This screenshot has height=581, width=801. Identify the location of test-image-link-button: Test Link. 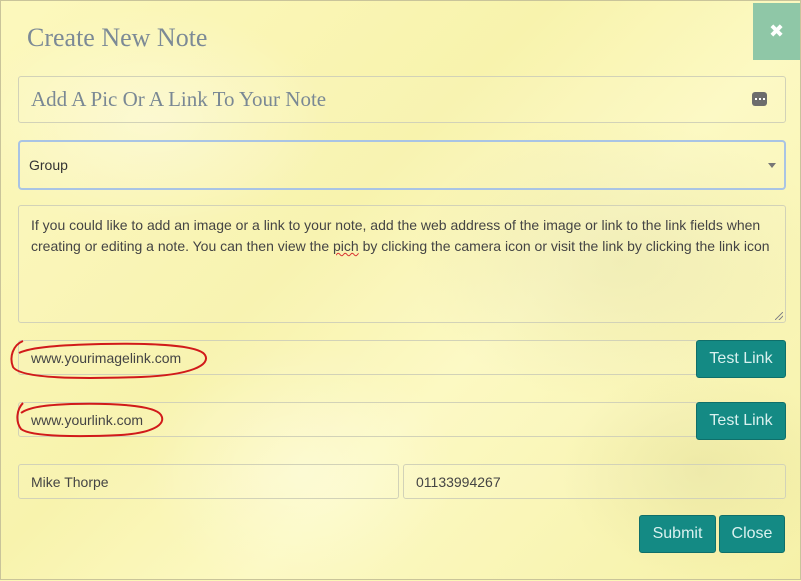
(741, 359).